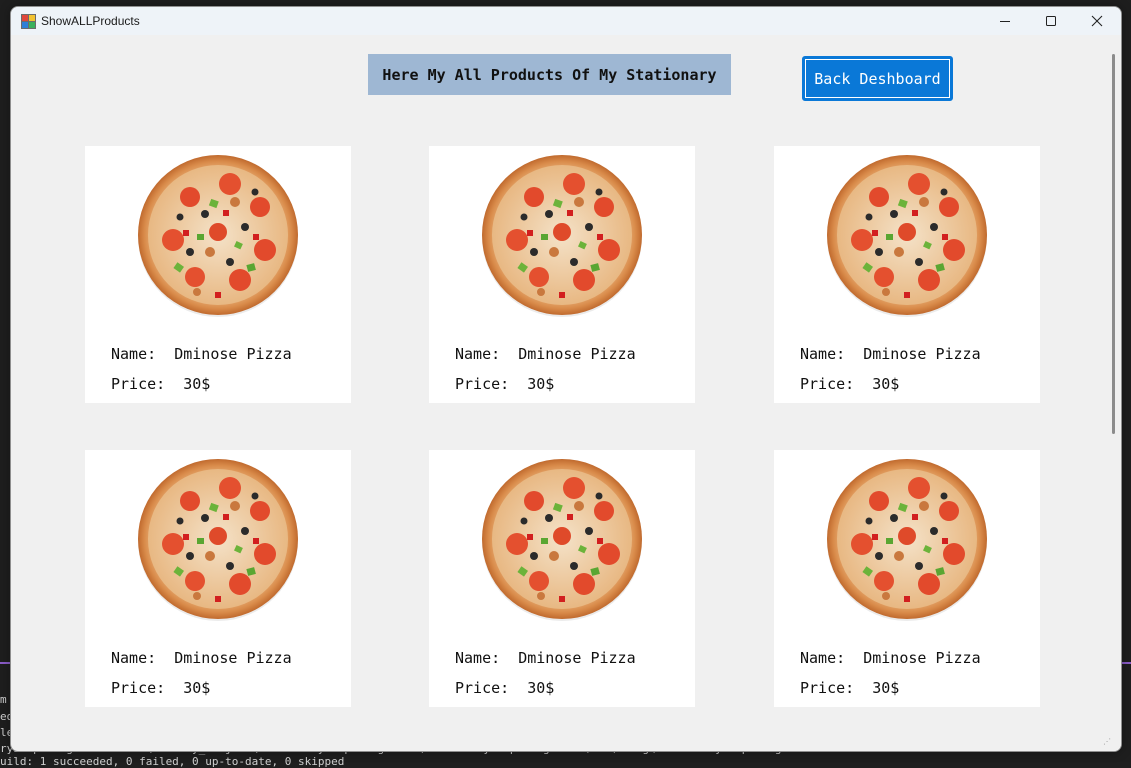  I want to click on scrollbar-thumb, so click(1113, 244).